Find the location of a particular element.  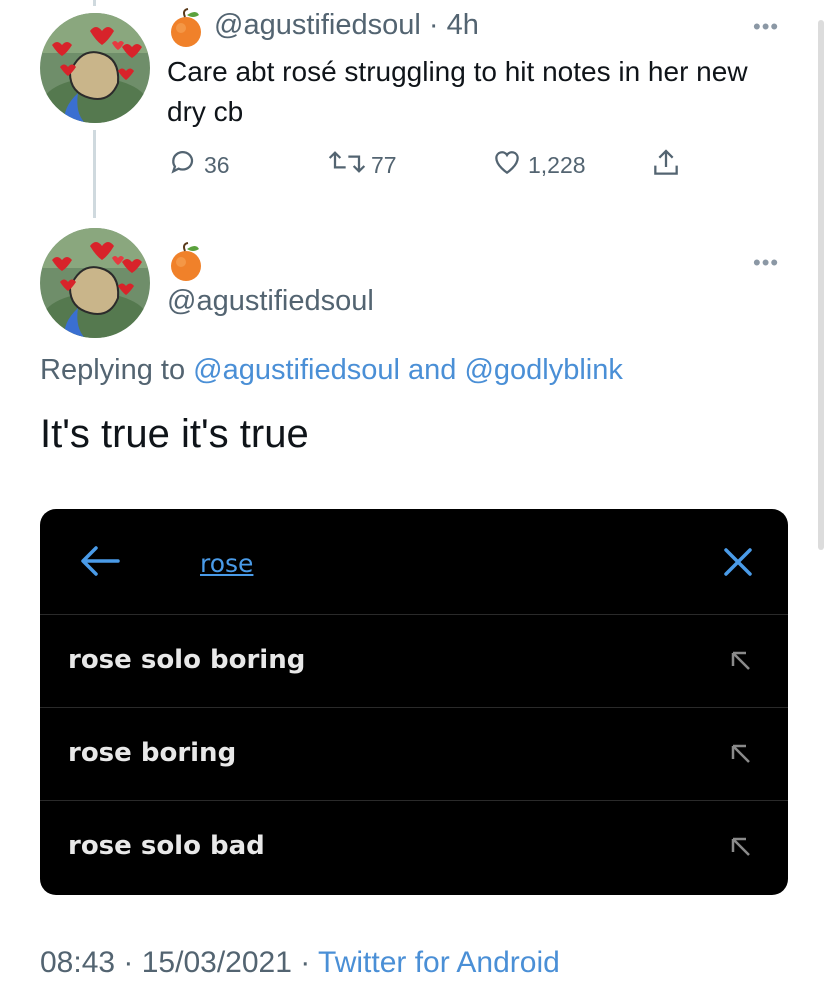

share-button is located at coordinates (668, 166).